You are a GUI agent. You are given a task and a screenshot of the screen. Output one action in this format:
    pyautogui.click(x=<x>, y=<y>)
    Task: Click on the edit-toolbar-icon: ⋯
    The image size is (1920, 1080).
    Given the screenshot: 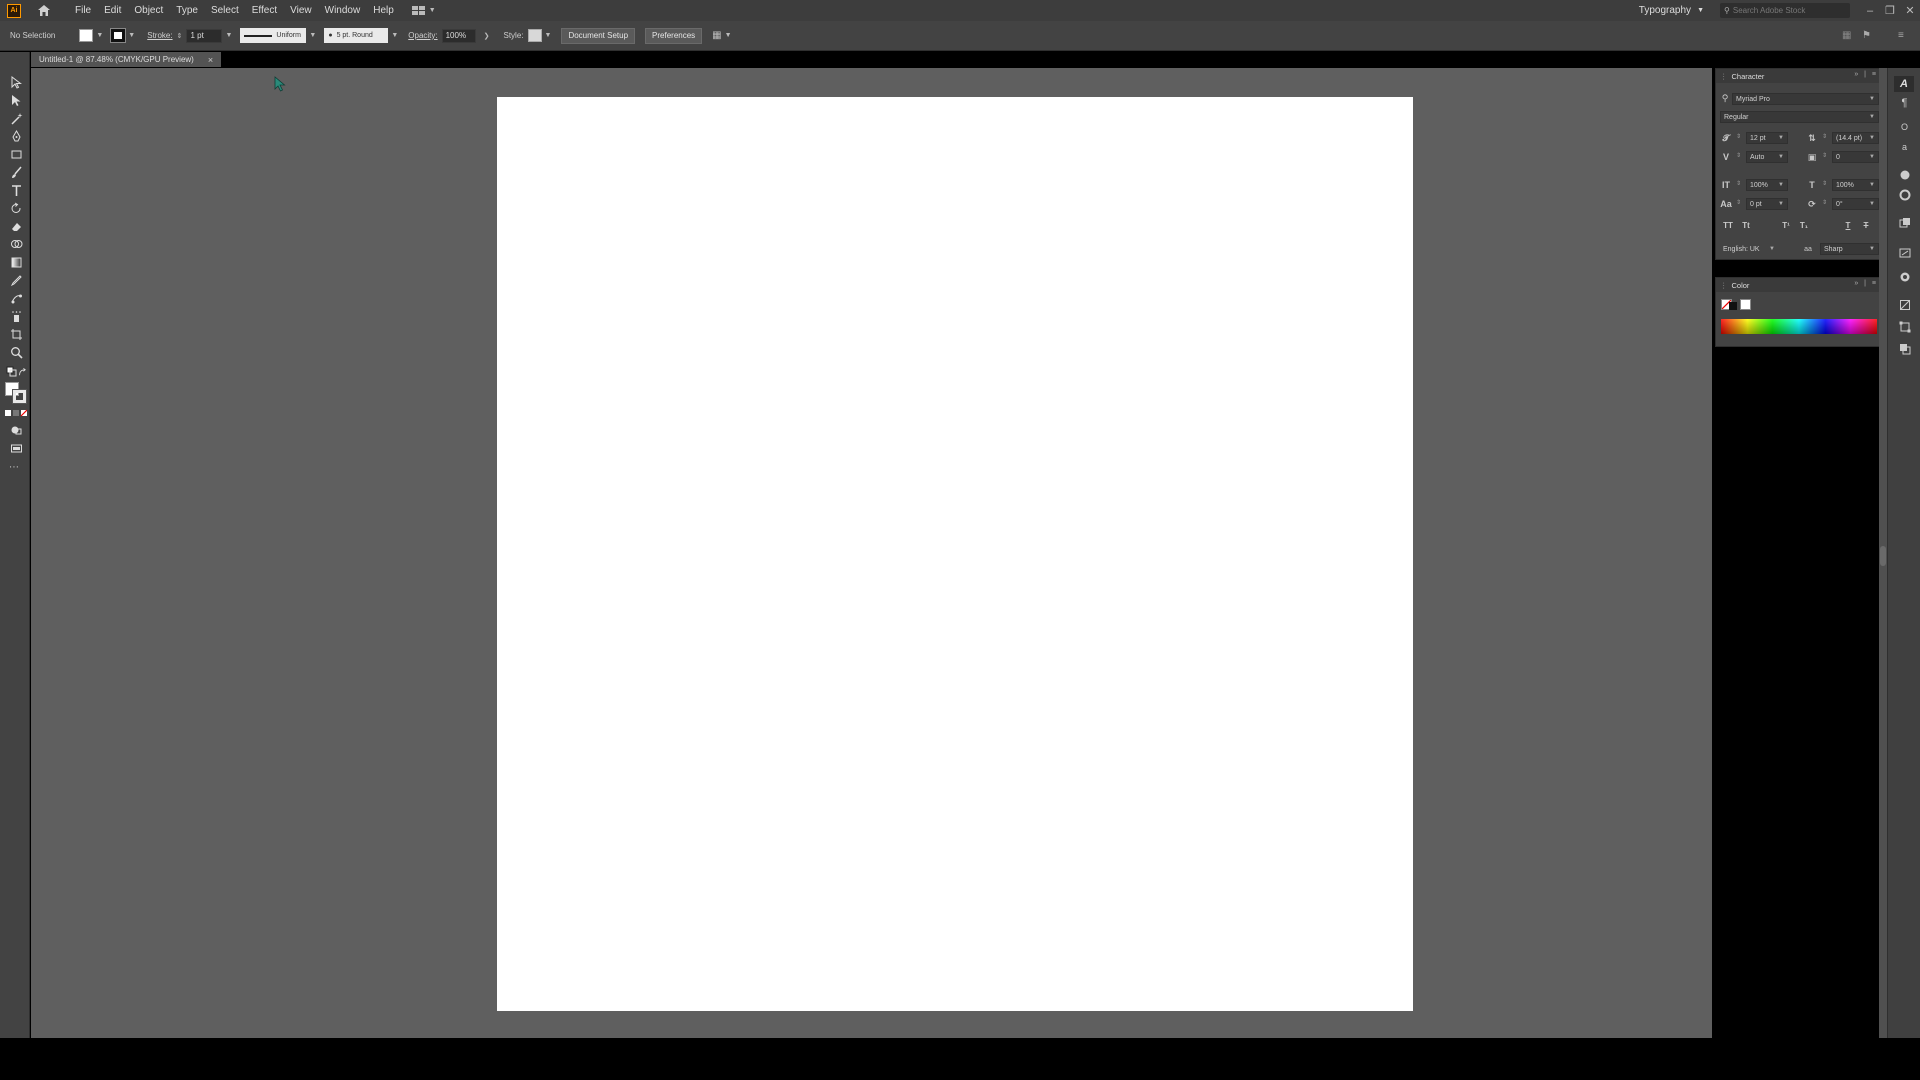 What is the action you would take?
    pyautogui.click(x=14, y=467)
    